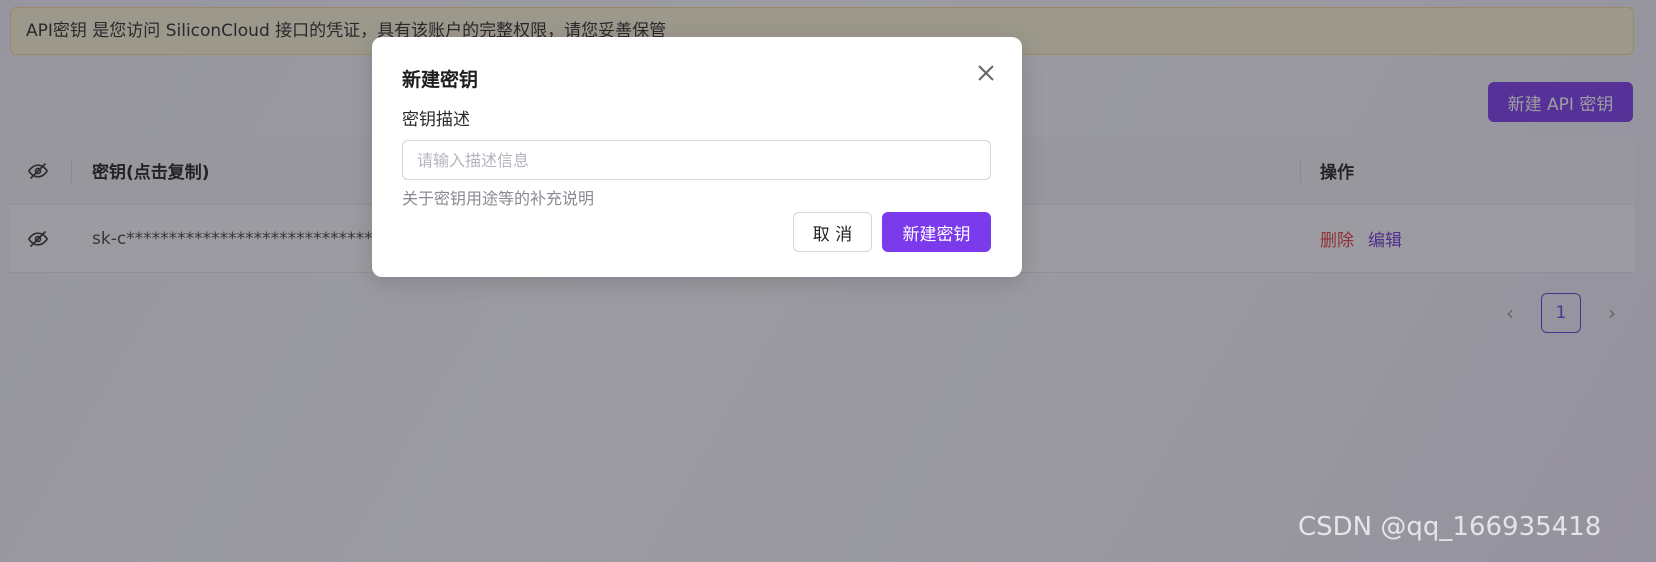 This screenshot has height=562, width=1656. What do you see at coordinates (832, 232) in the screenshot?
I see `cancel-button: 取 消` at bounding box center [832, 232].